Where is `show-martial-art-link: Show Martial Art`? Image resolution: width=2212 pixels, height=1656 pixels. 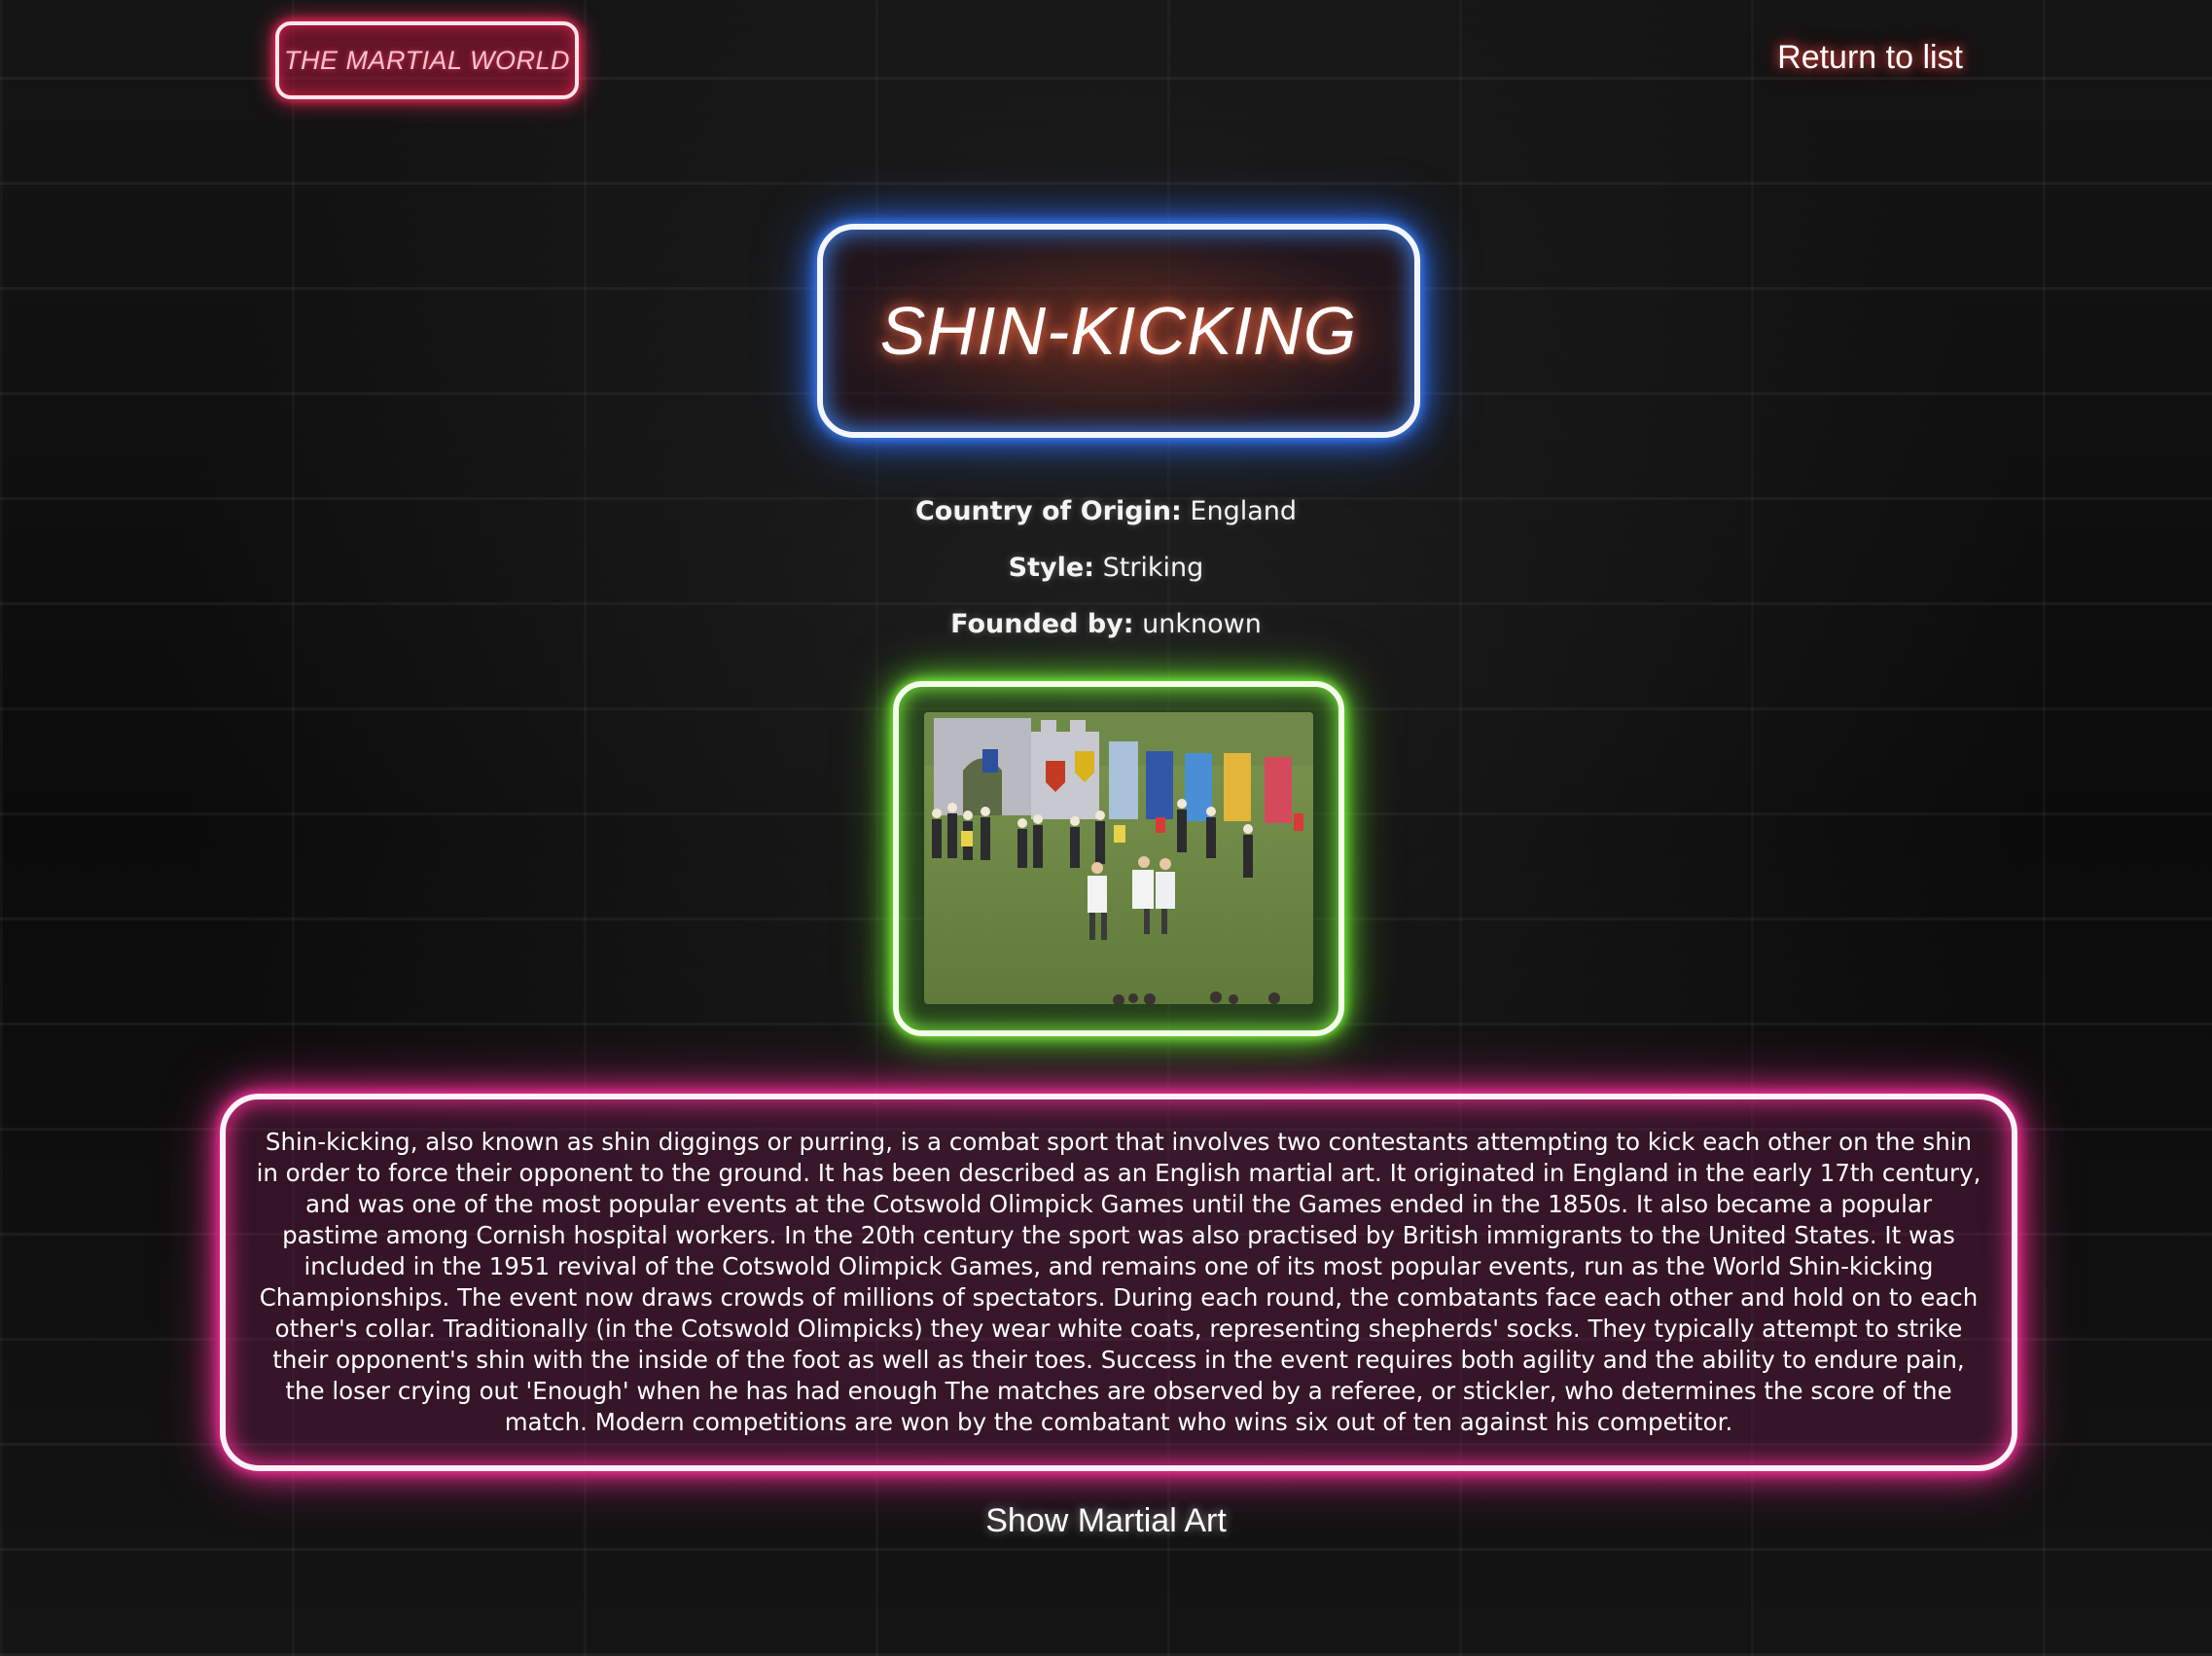
show-martial-art-link: Show Martial Art is located at coordinates (1106, 1521).